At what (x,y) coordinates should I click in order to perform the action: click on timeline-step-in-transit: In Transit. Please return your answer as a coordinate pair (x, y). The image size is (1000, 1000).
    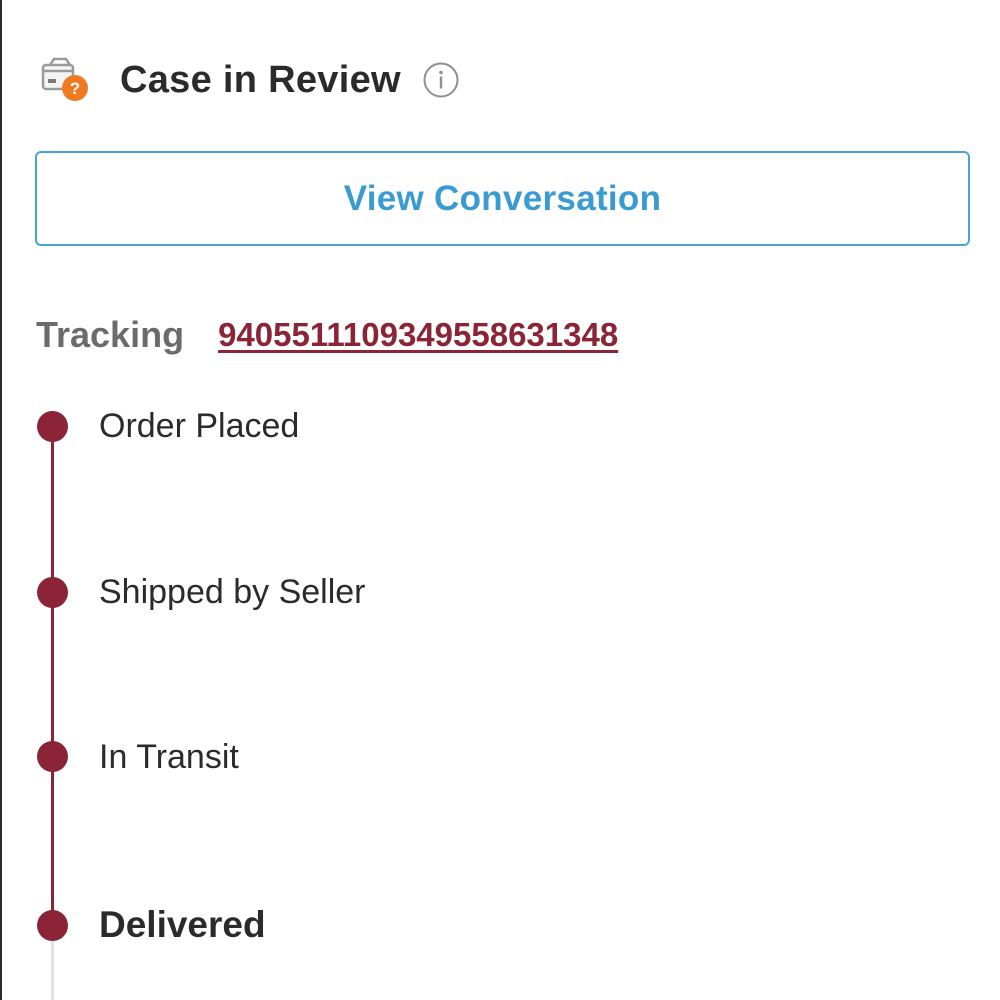
    Looking at the image, I should click on (169, 757).